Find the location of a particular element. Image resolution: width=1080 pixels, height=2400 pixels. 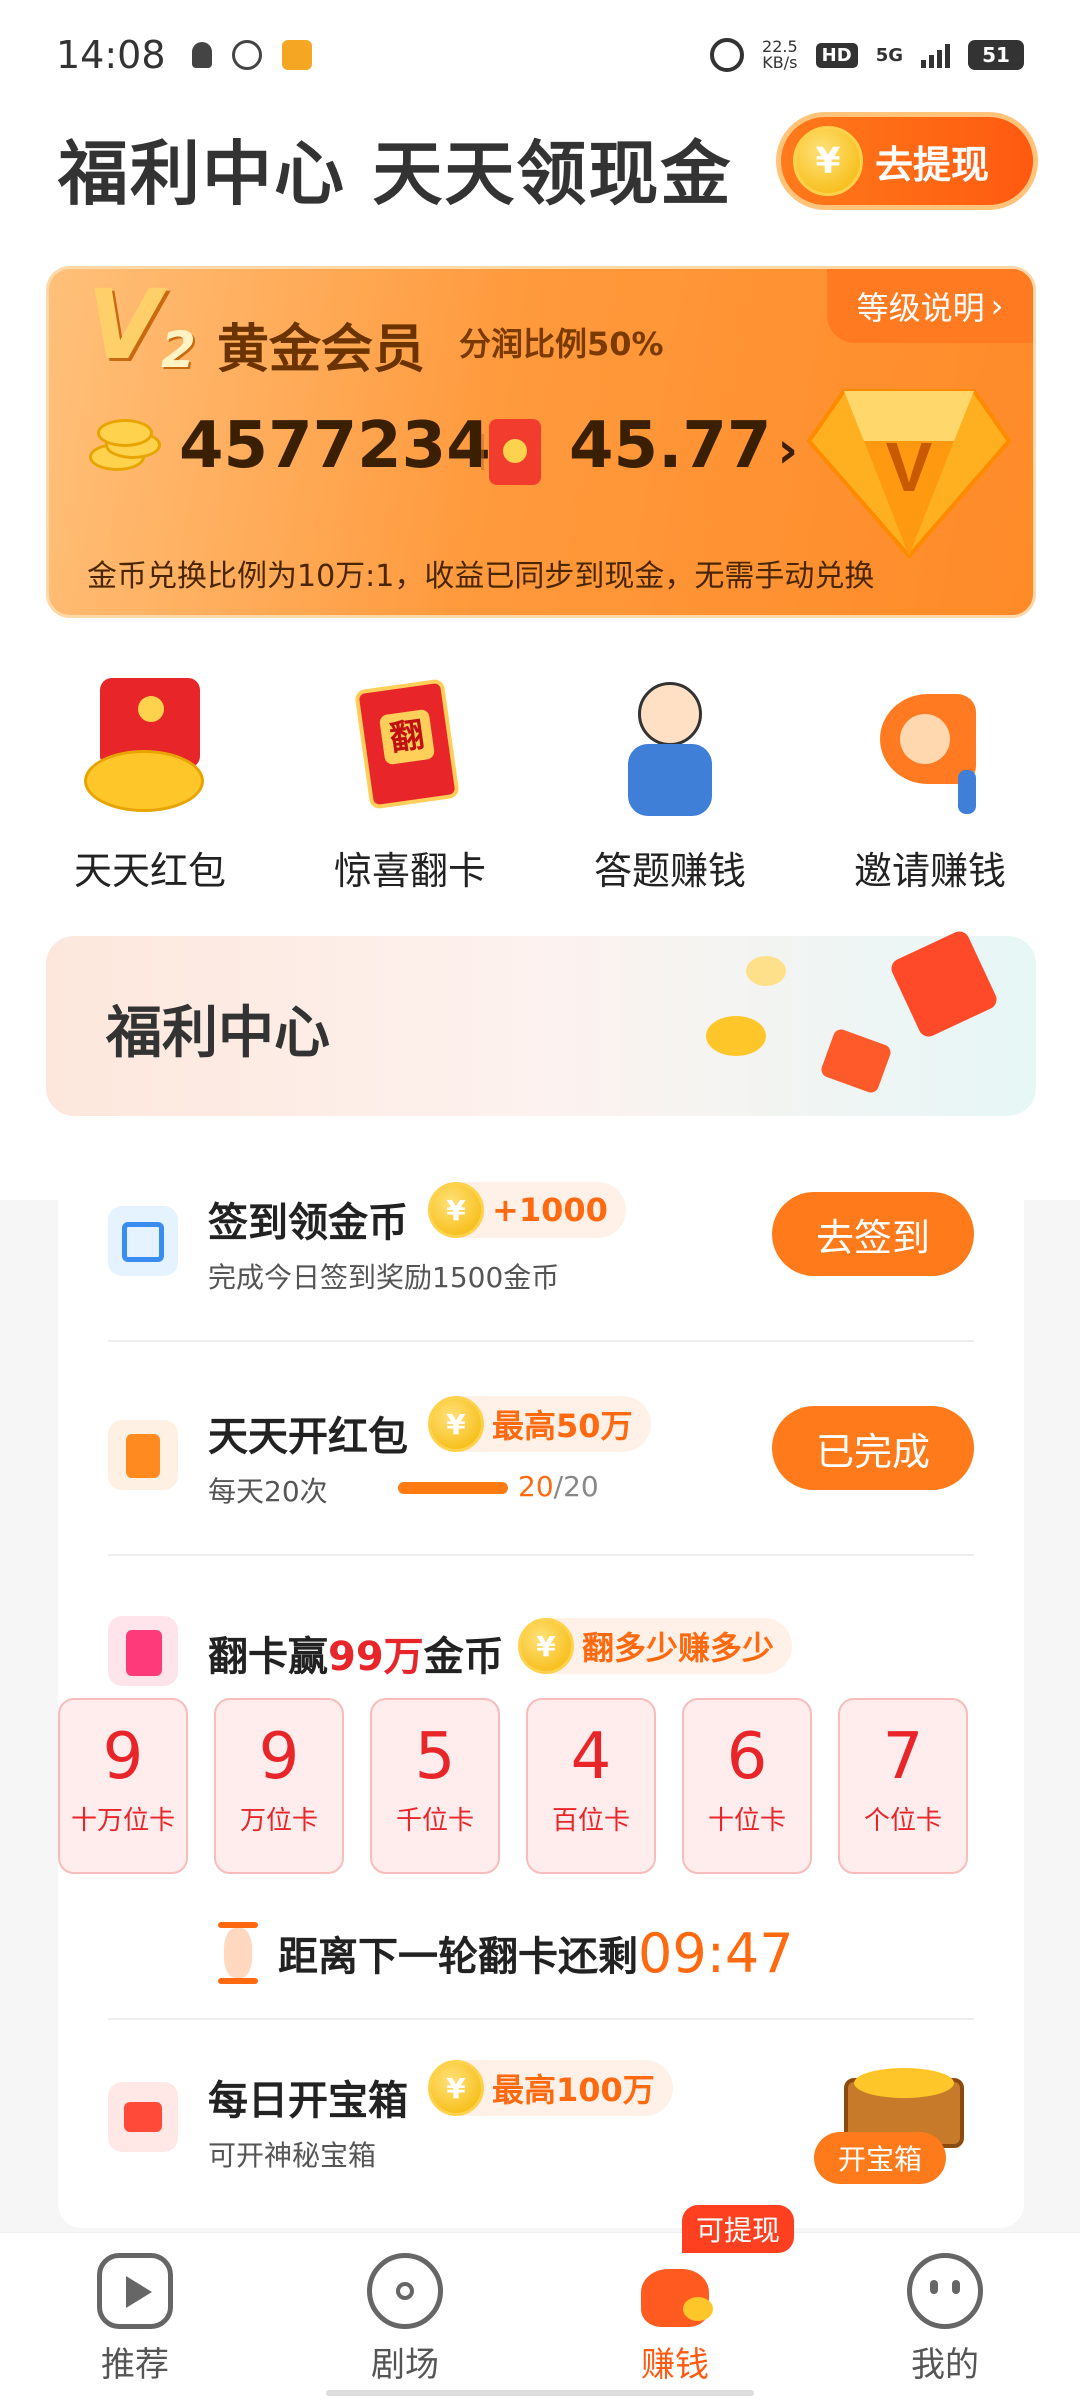

task-flip-card: 翻卡赢99万金币 ¥ 翻多少赚多少 is located at coordinates (541, 1651).